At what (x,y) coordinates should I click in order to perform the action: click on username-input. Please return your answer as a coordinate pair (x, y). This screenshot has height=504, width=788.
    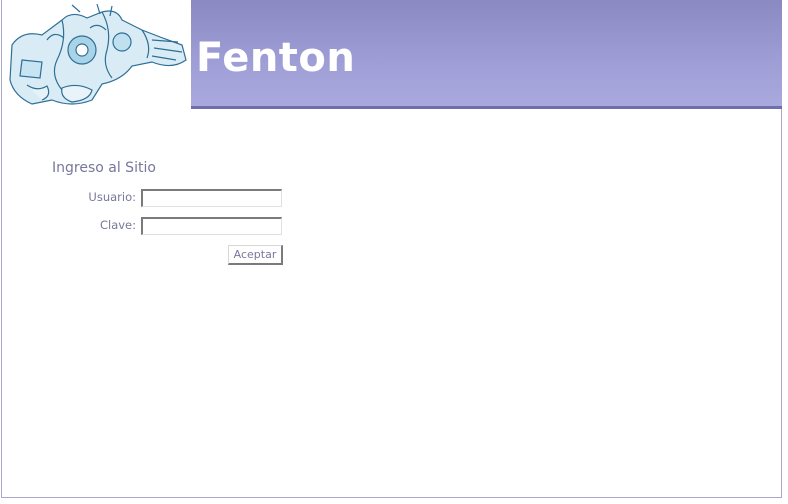
    Looking at the image, I should click on (211, 198).